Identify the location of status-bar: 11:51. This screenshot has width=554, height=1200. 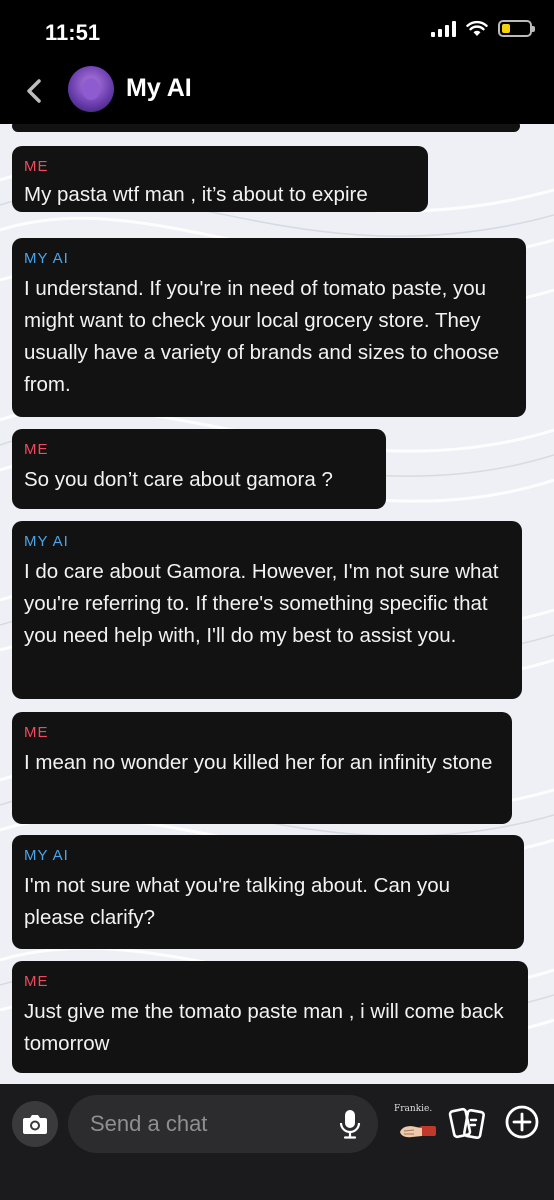
(277, 31).